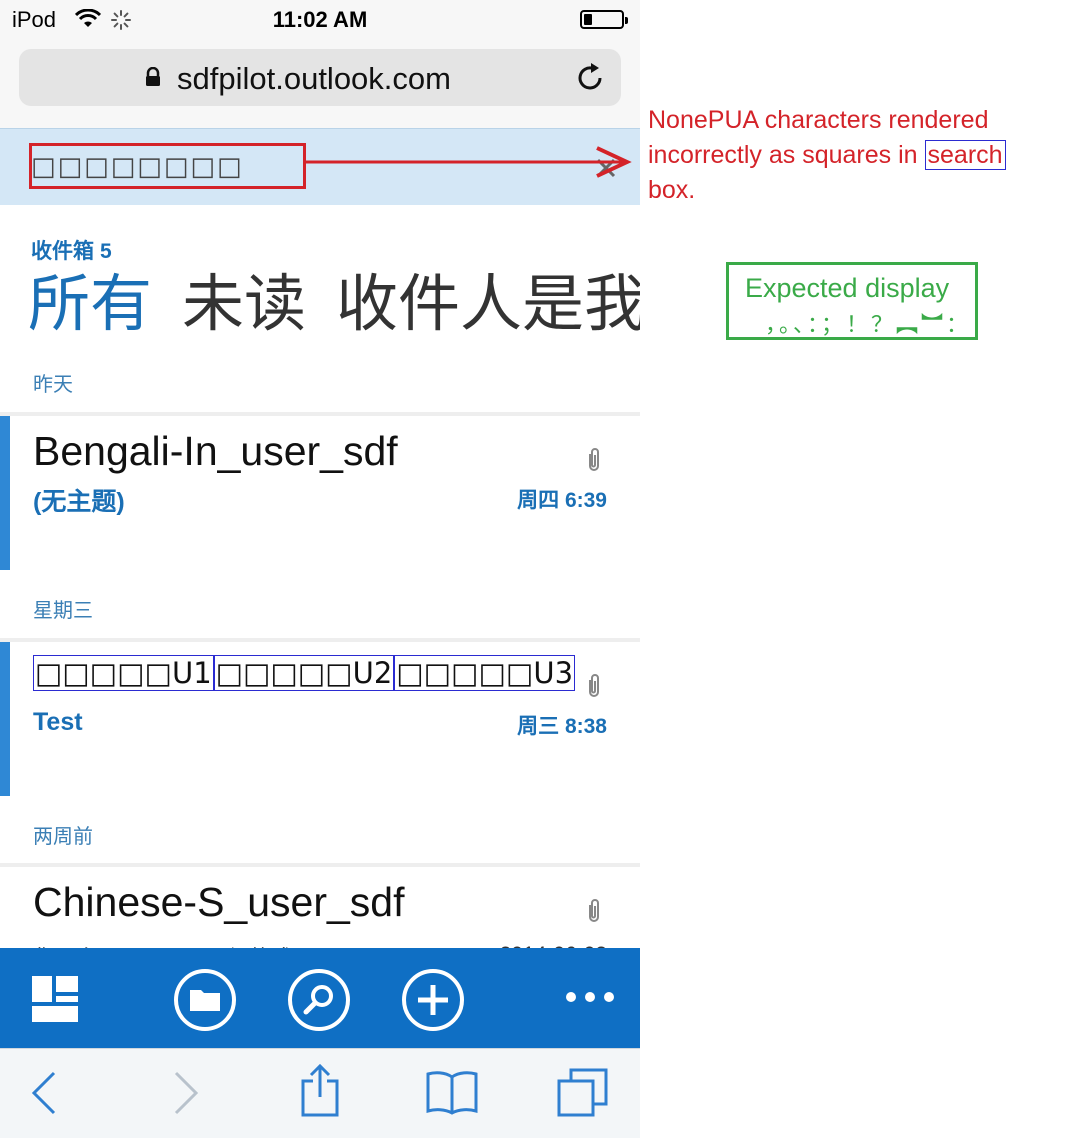 The image size is (1066, 1138). I want to click on sender-segment: □□□□□U2, so click(304, 673).